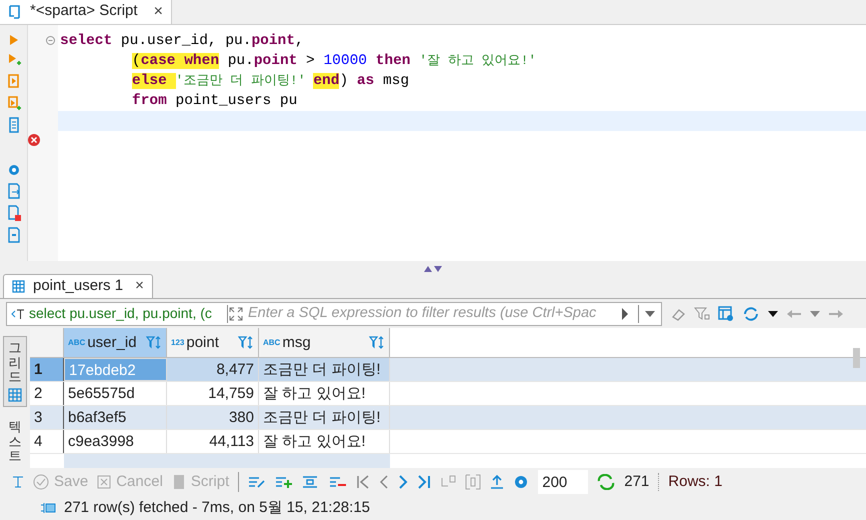 This screenshot has width=866, height=520. What do you see at coordinates (297, 342) in the screenshot?
I see `column-name: msg` at bounding box center [297, 342].